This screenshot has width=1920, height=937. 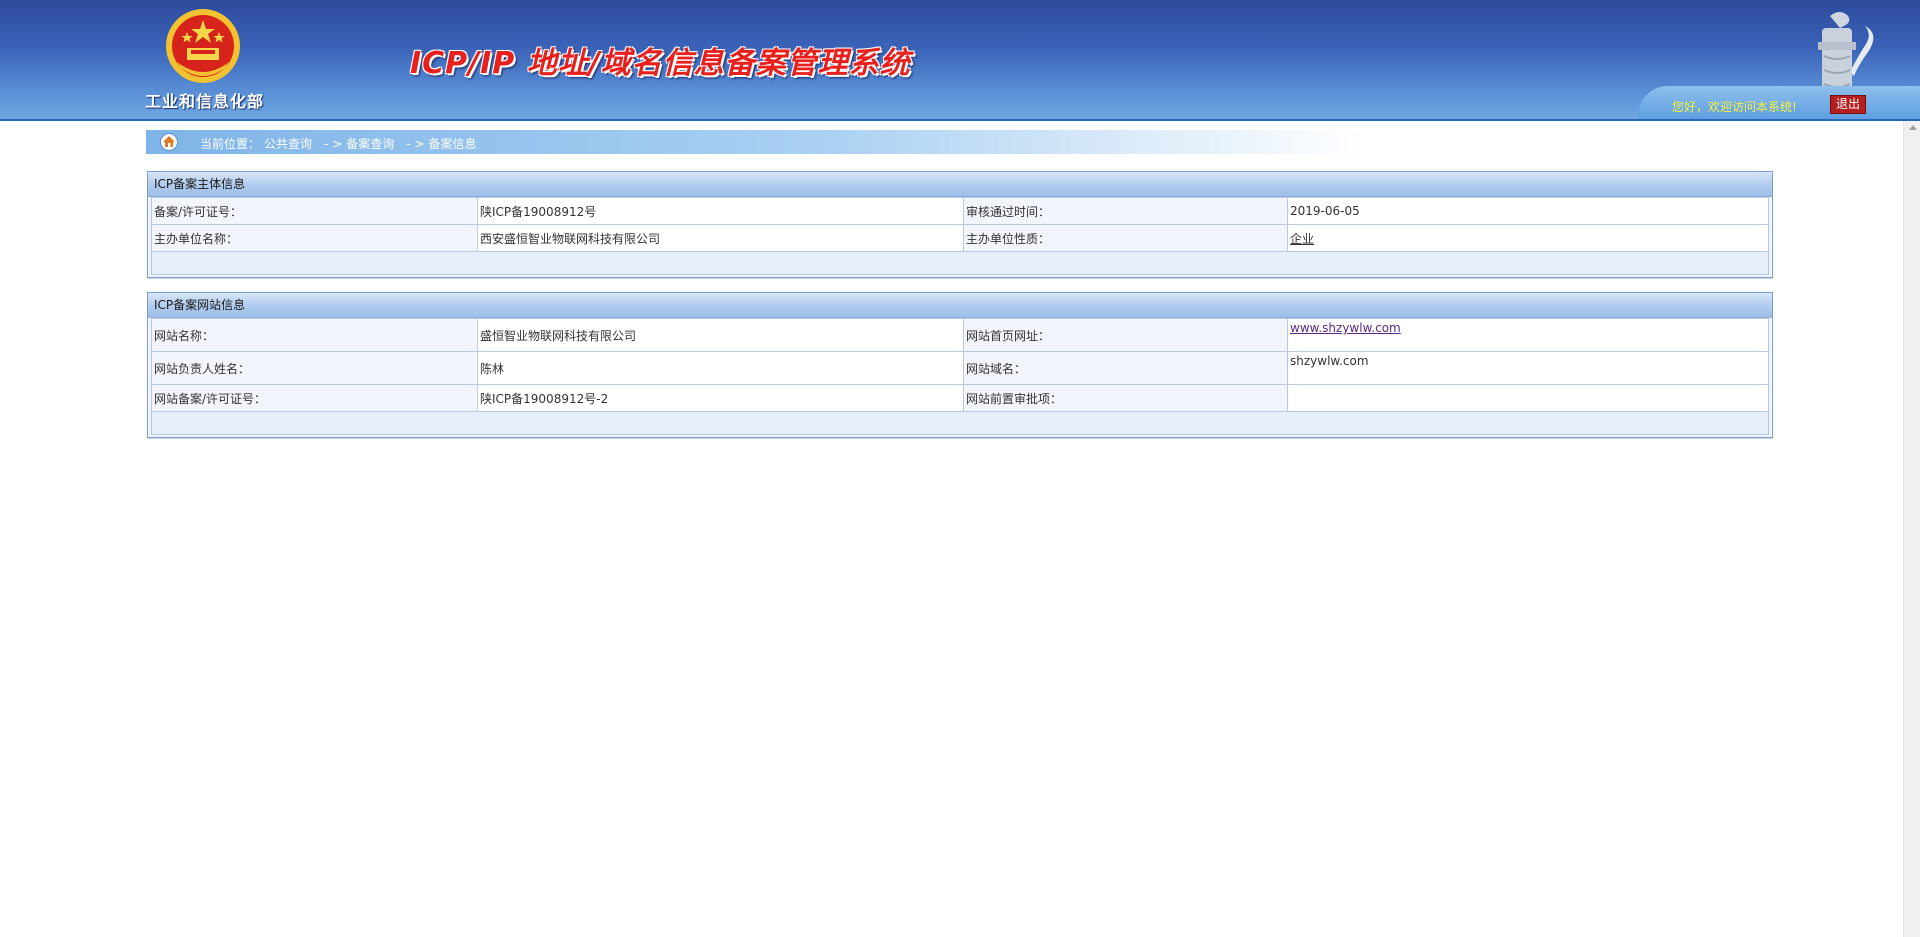 I want to click on site-name-label: 网站名称：, so click(x=314, y=335).